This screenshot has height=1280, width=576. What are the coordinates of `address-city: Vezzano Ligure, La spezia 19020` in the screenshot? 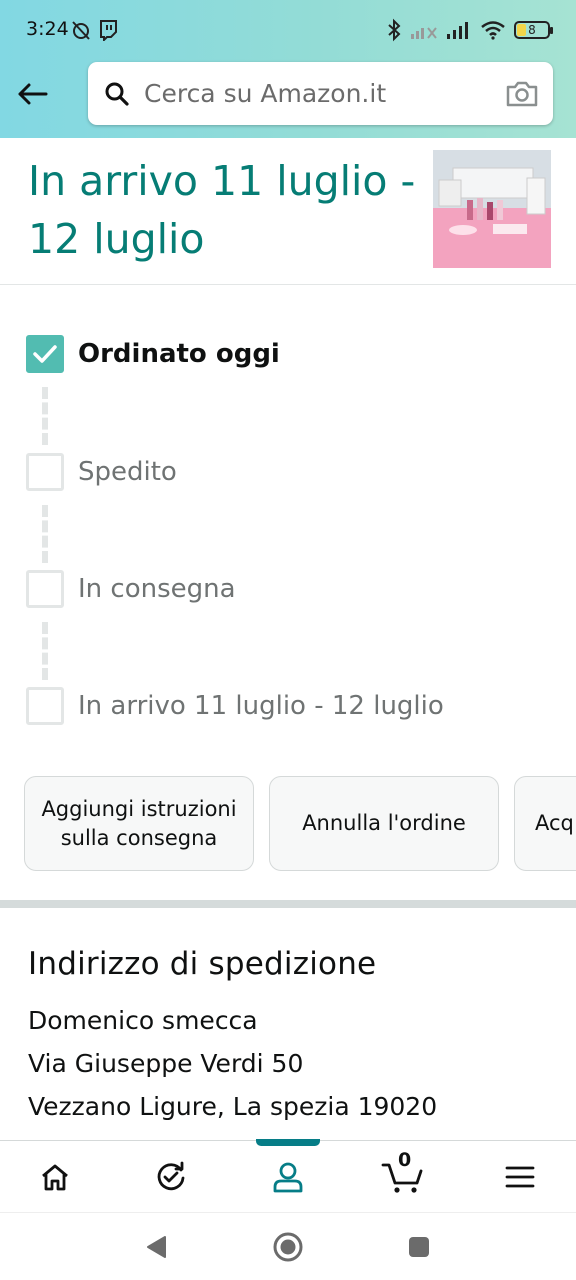 It's located at (233, 1106).